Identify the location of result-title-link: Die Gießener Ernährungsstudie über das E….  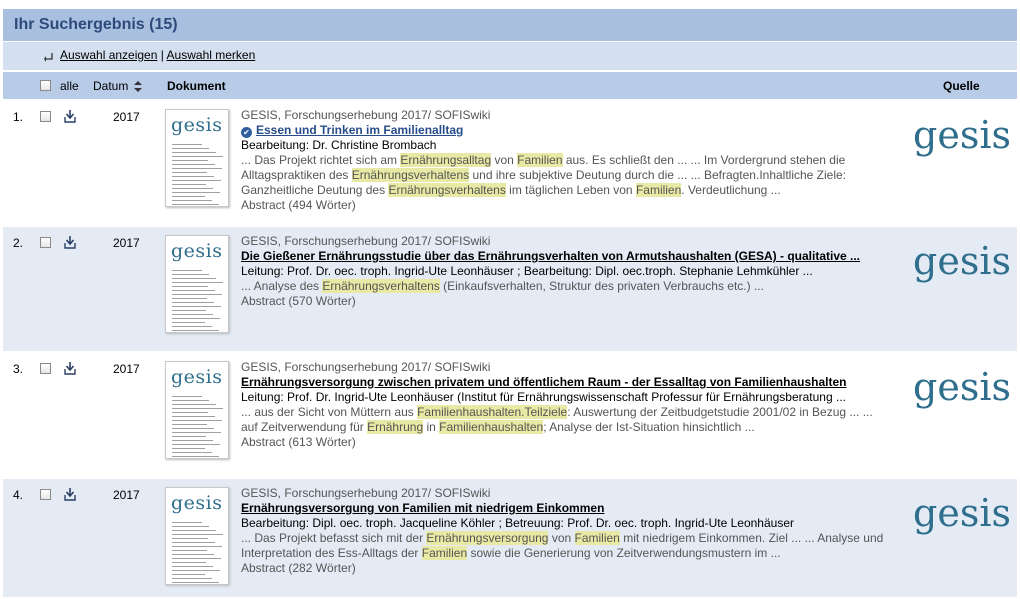
(550, 256).